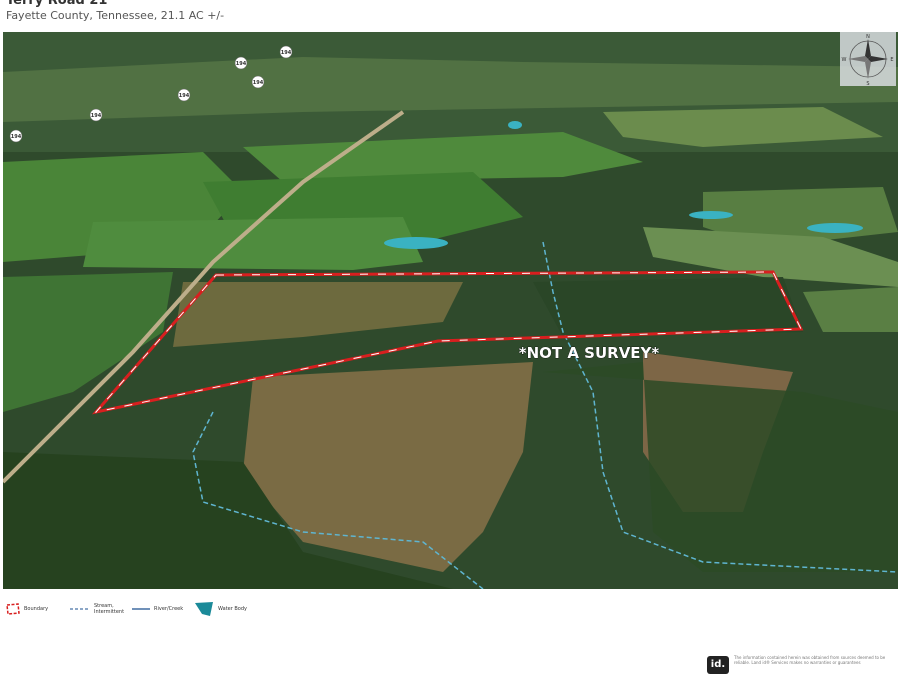  Describe the element at coordinates (867, 83) in the screenshot. I see `svg-text: S` at that location.